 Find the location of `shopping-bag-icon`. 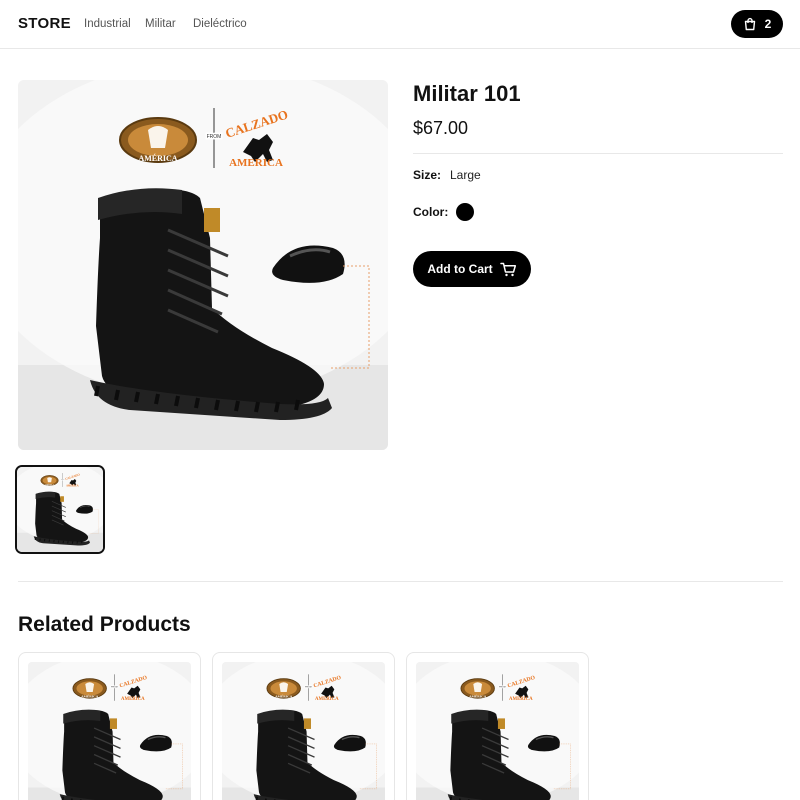

shopping-bag-icon is located at coordinates (750, 24).